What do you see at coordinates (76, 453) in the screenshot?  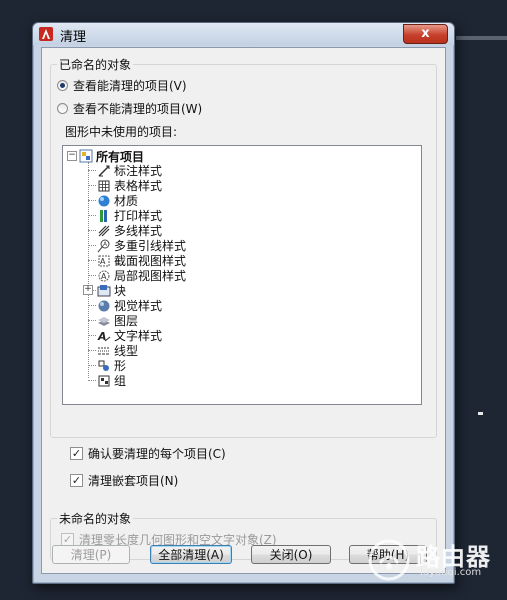 I see `confirm-each-checkbox: ✓` at bounding box center [76, 453].